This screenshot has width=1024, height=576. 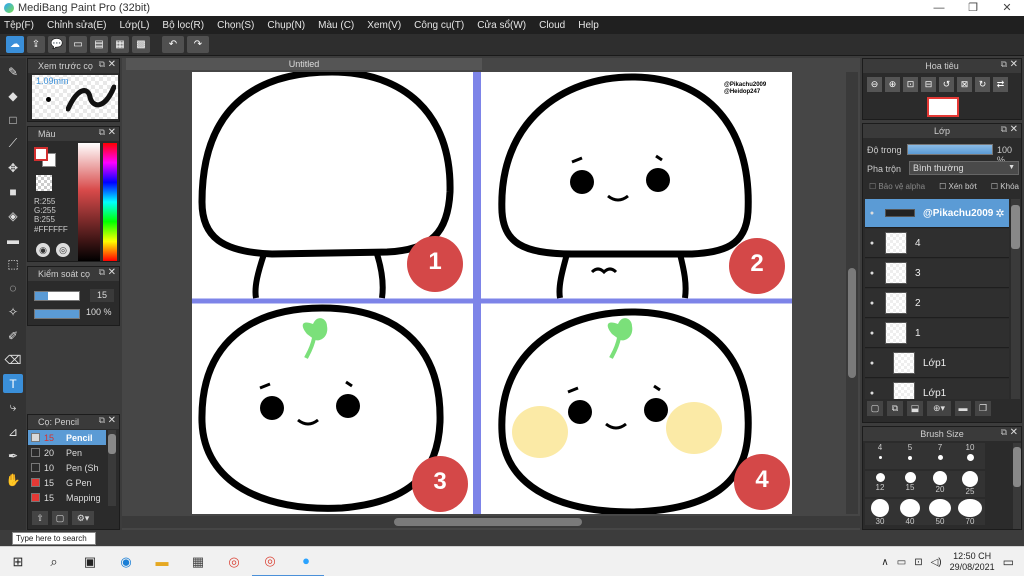 I want to click on layer-list-scrollbar, so click(x=1015, y=299).